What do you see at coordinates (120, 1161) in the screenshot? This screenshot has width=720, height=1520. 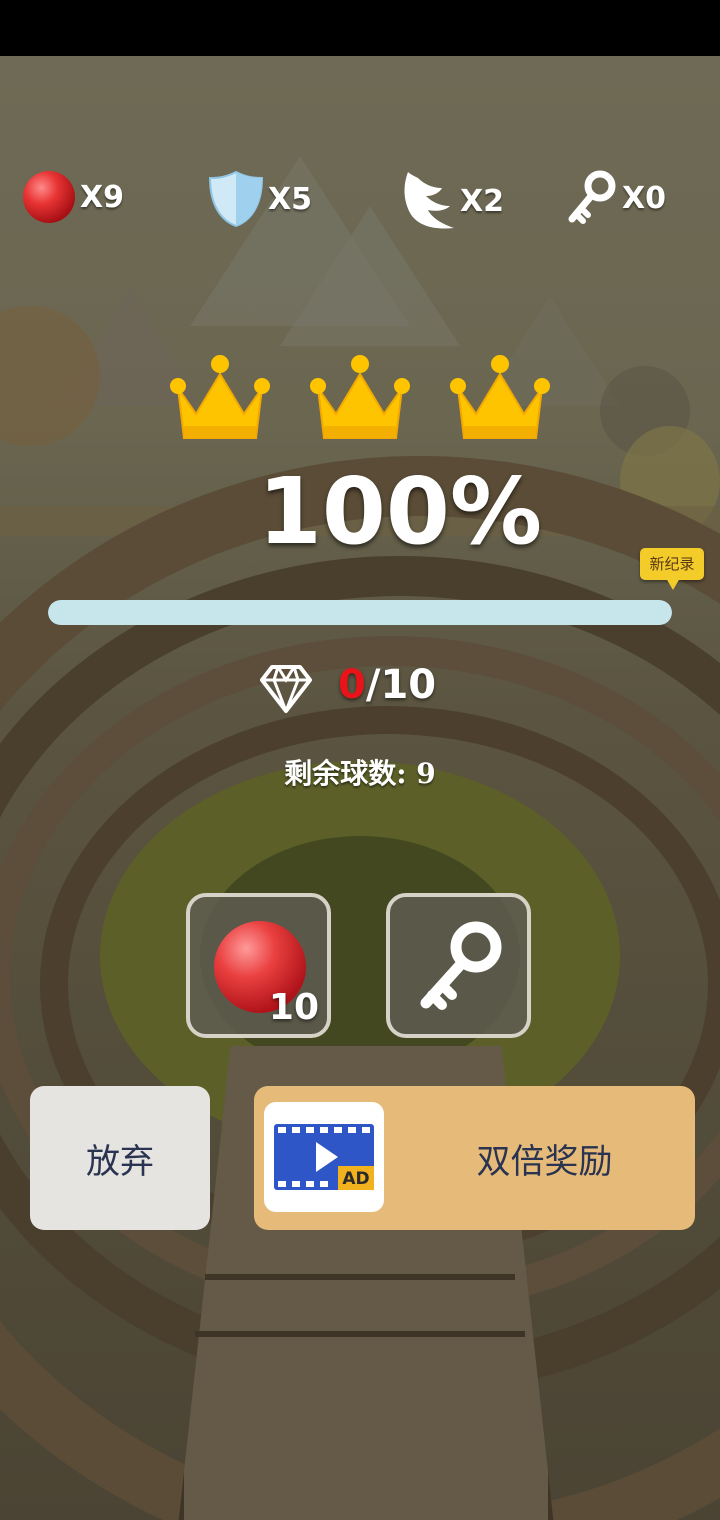 I see `give-up-label: 放弃` at bounding box center [120, 1161].